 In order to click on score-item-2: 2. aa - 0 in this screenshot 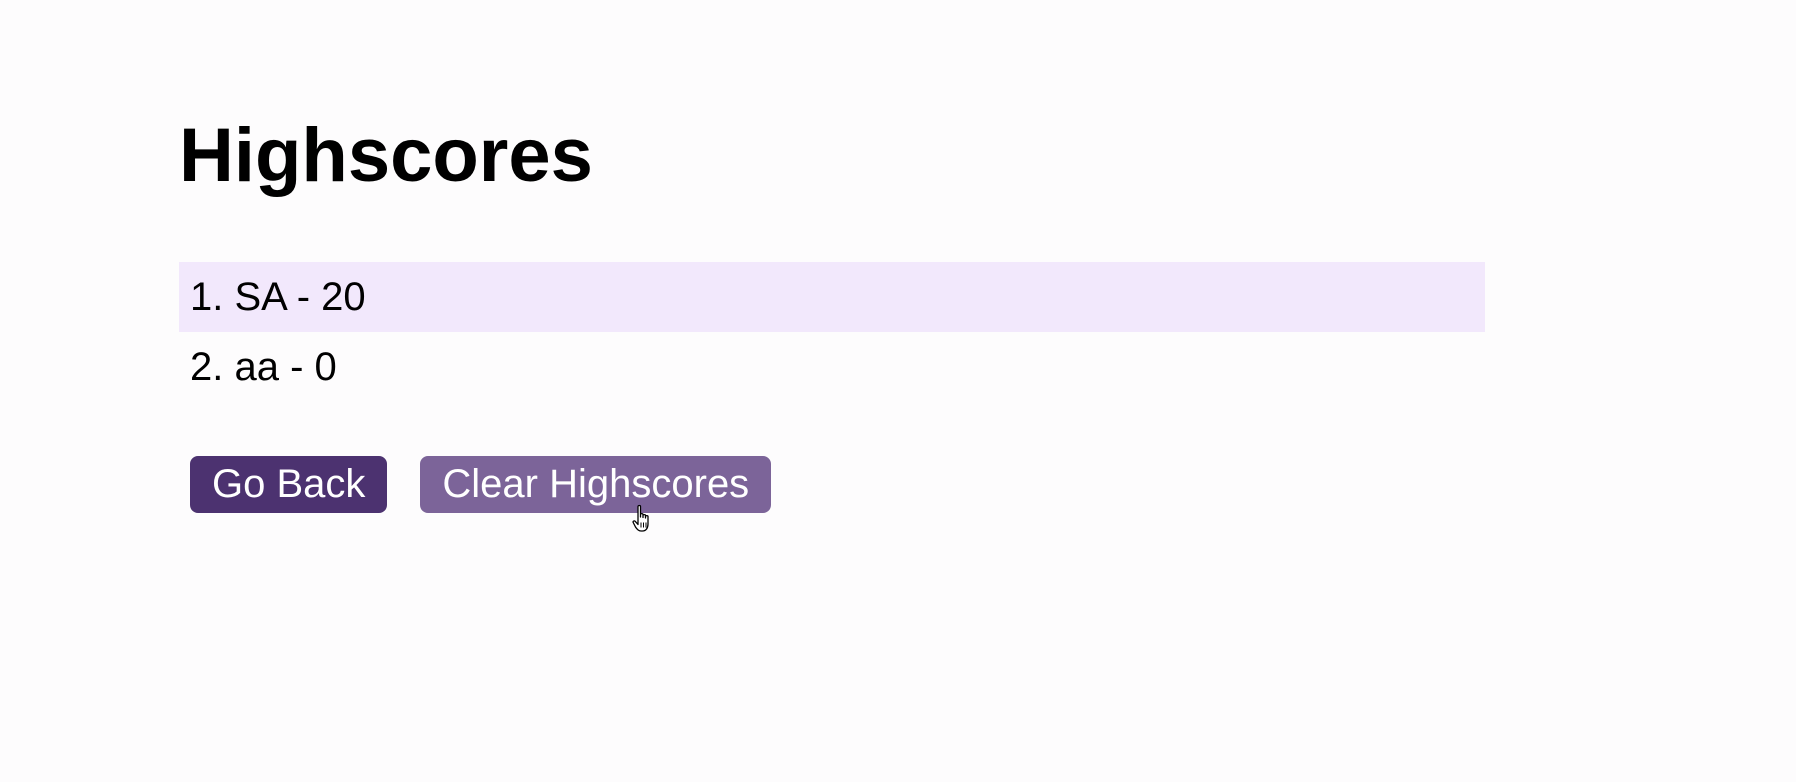, I will do `click(263, 367)`.